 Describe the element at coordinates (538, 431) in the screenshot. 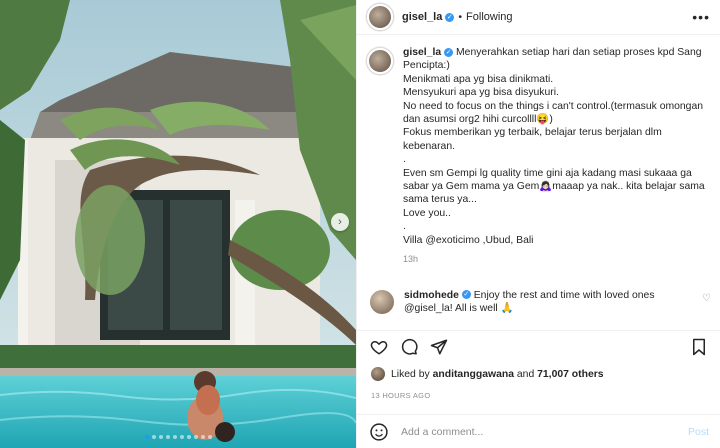

I see `add-comment-bar: Add a comment... Post` at that location.